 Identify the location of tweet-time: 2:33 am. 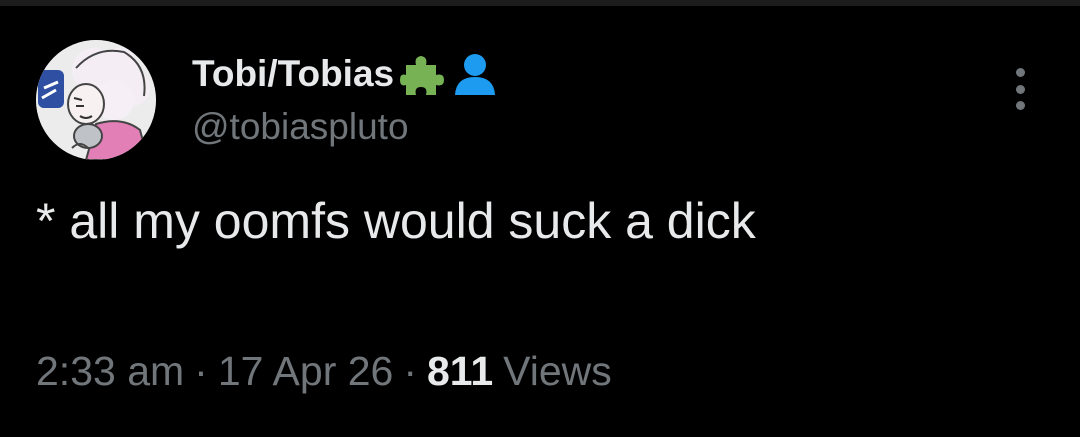
(110, 371).